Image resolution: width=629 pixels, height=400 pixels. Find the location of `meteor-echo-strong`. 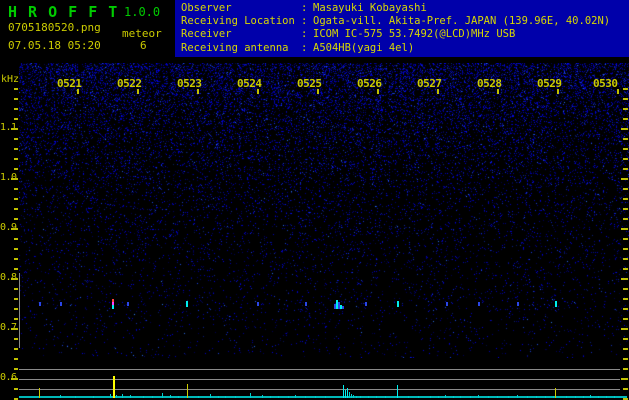

meteor-echo-strong is located at coordinates (113, 307).